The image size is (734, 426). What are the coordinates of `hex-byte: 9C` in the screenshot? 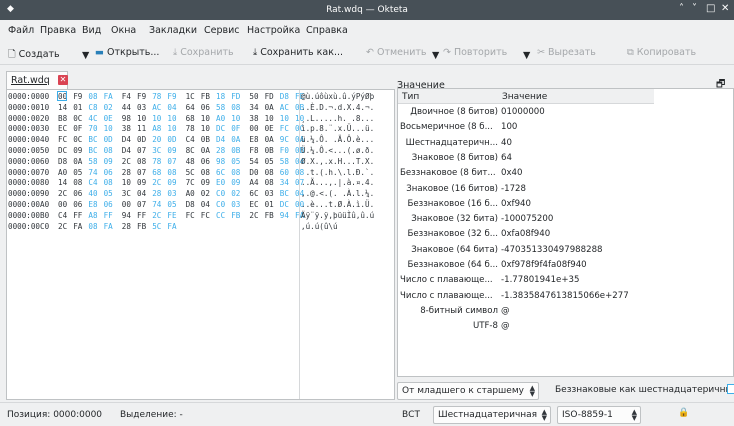 It's located at (284, 140).